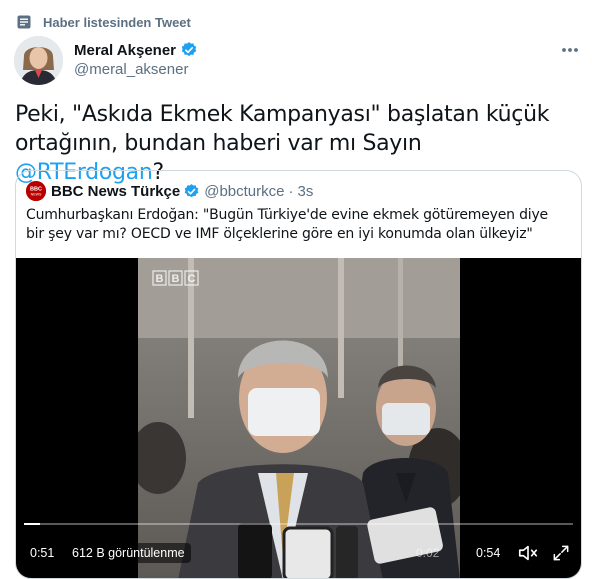  Describe the element at coordinates (305, 191) in the screenshot. I see `quoted-timestamp: 3s` at that location.